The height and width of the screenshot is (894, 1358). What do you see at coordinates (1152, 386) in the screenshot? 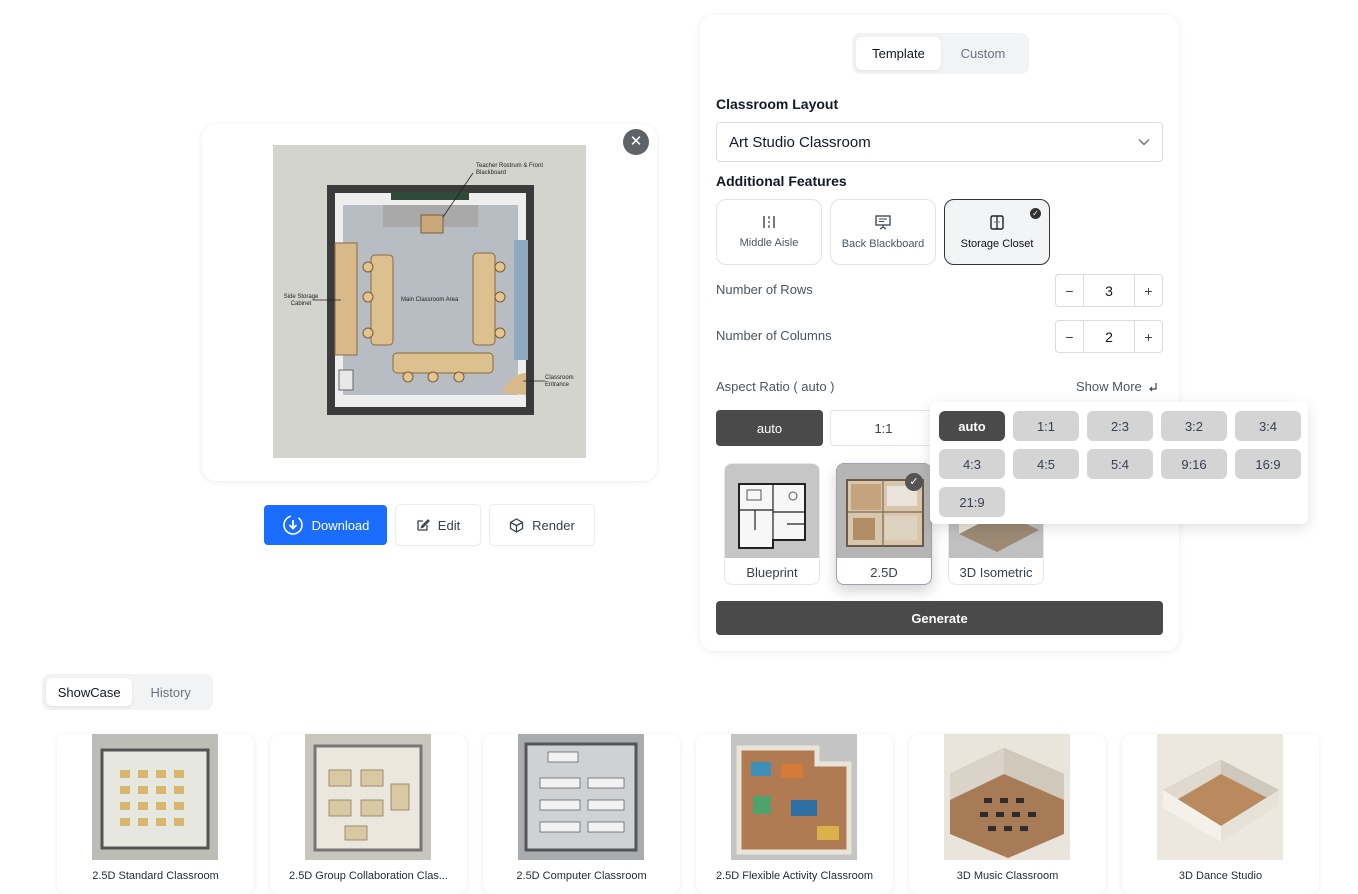
I see `corner-arrow-icon` at bounding box center [1152, 386].